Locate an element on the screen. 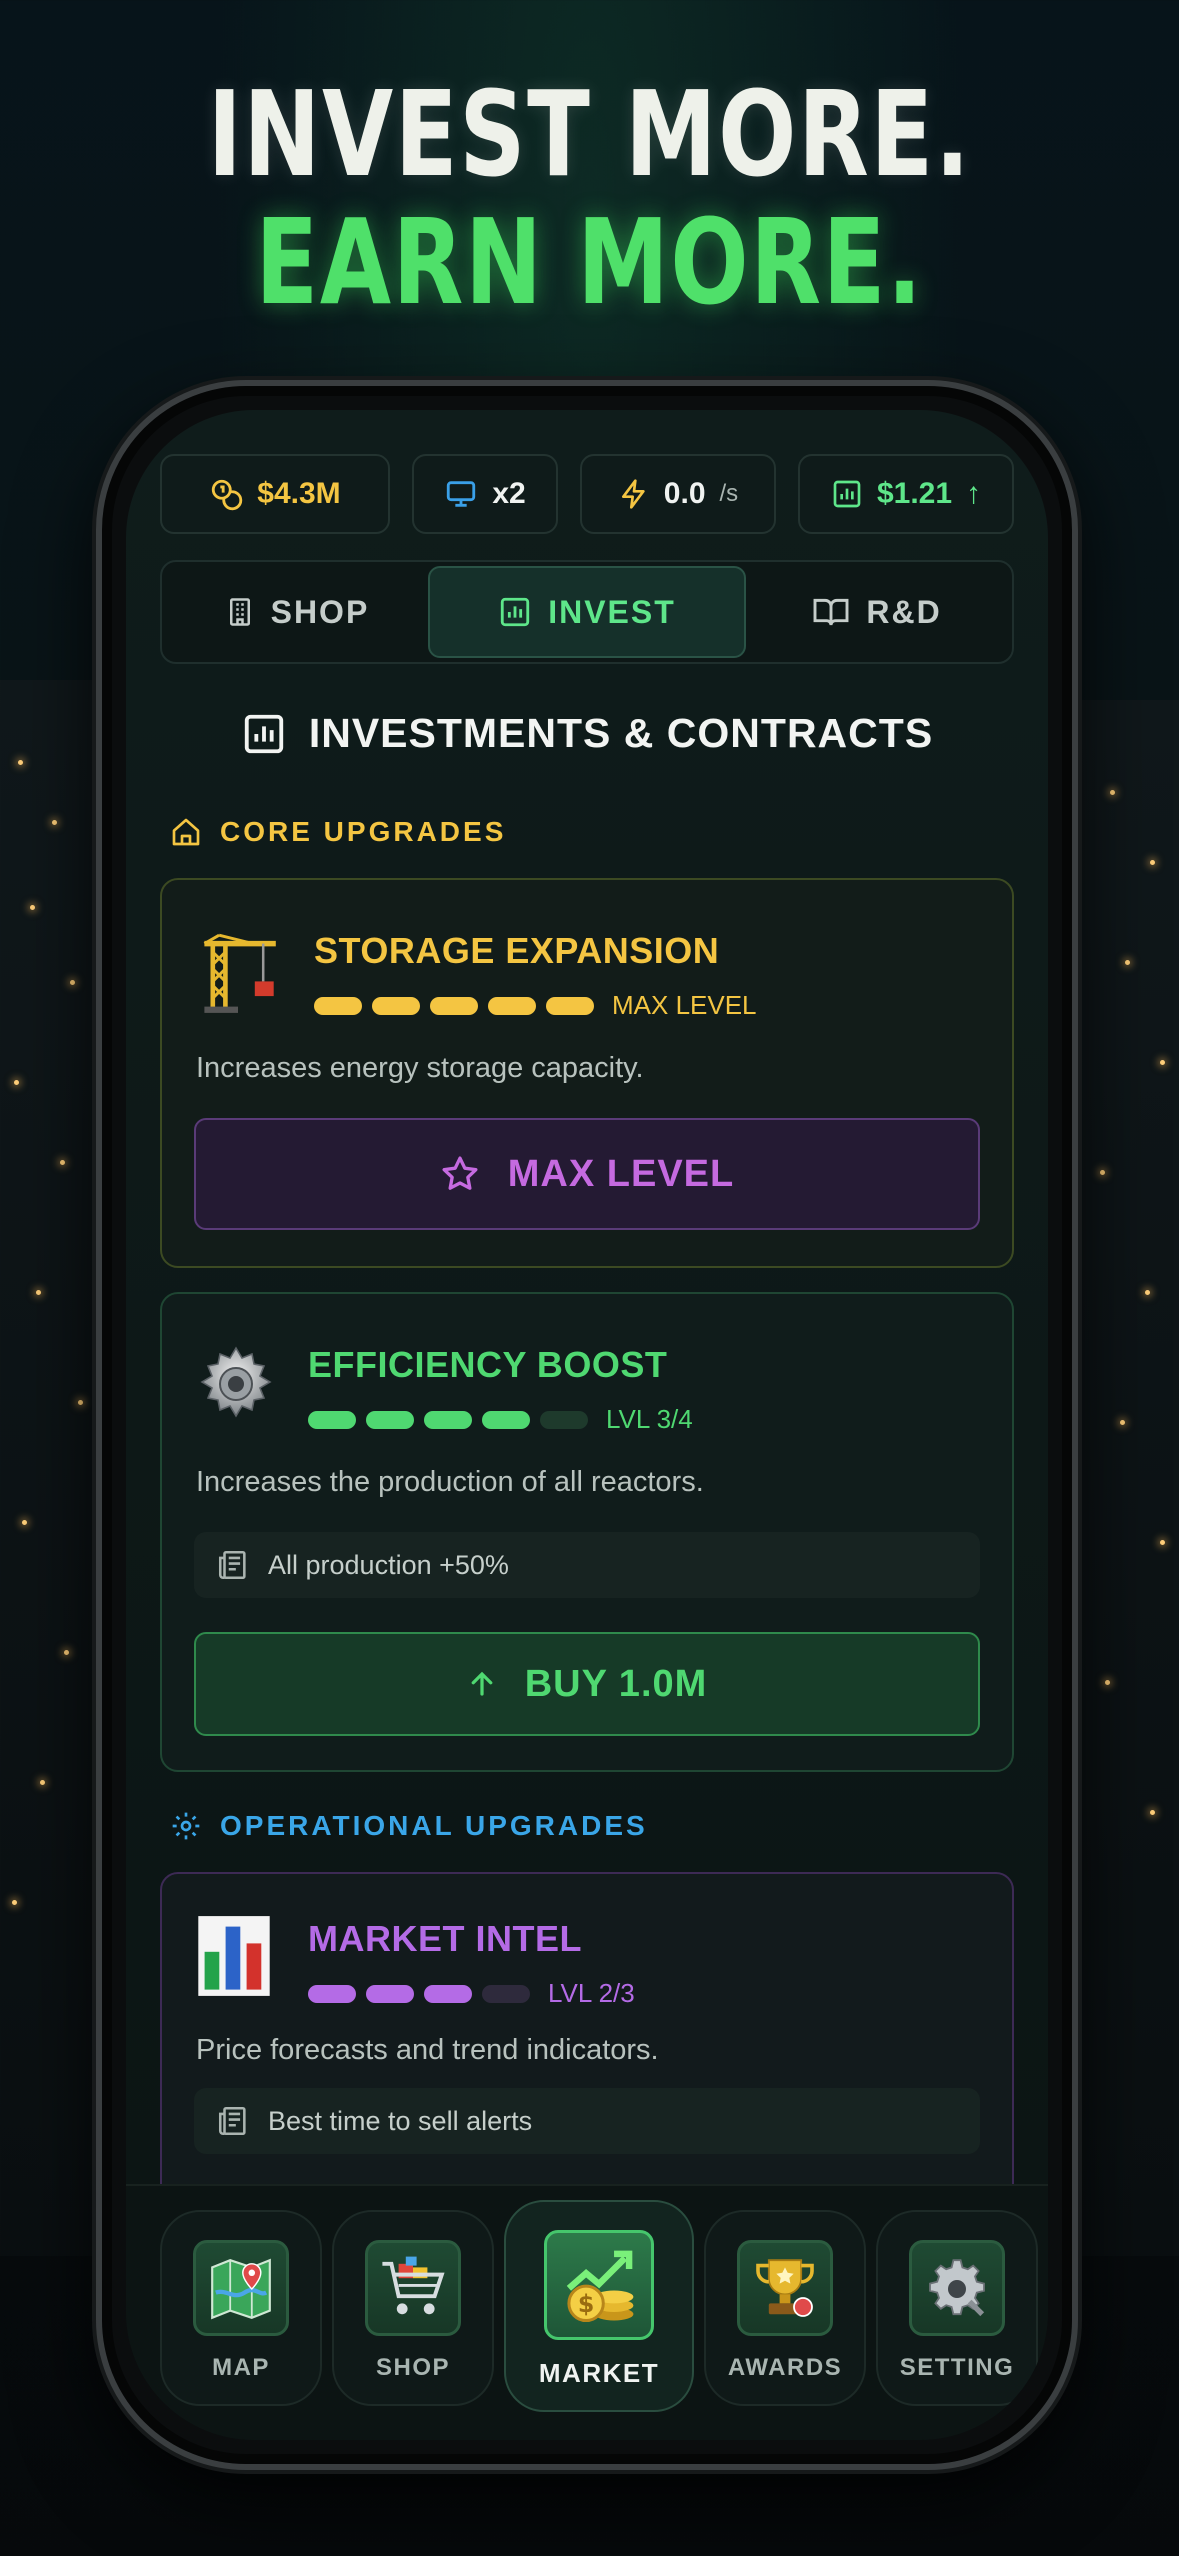 This screenshot has width=1179, height=2556. storage-description: Increases energy storage capacity. is located at coordinates (420, 1068).